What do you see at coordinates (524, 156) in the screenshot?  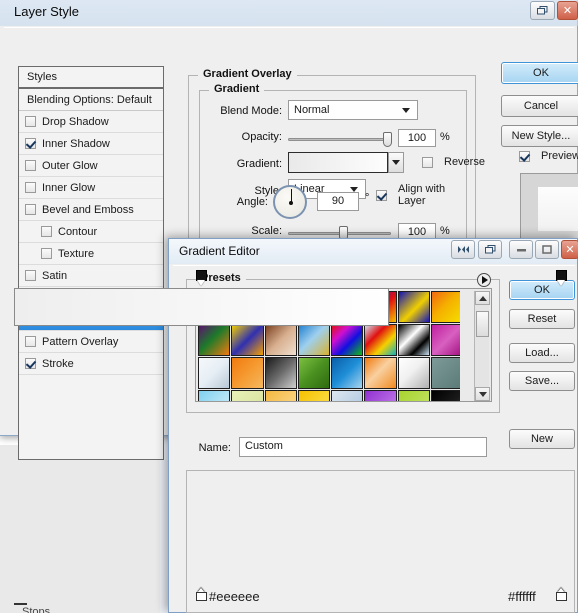 I see `preview-checkbox` at bounding box center [524, 156].